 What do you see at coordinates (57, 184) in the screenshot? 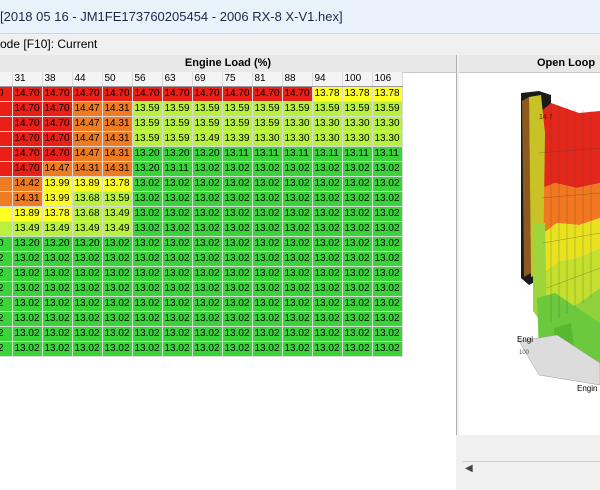
I see `afr-cell: 13.99` at bounding box center [57, 184].